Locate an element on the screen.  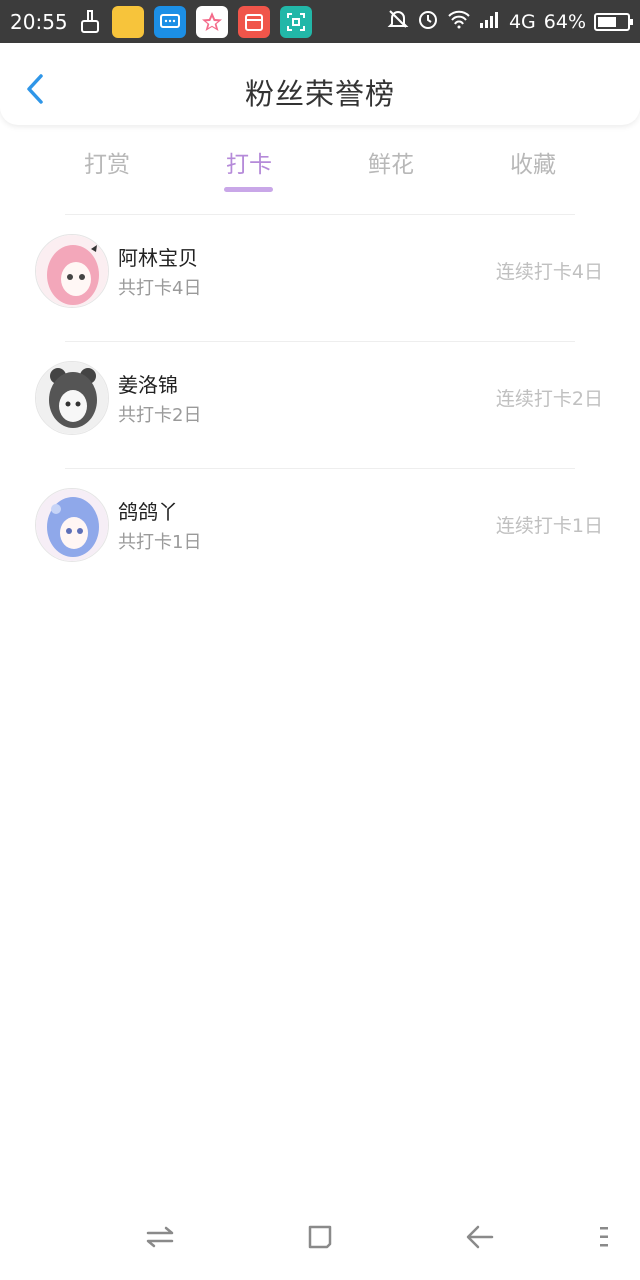
square-icon is located at coordinates (320, 1237).